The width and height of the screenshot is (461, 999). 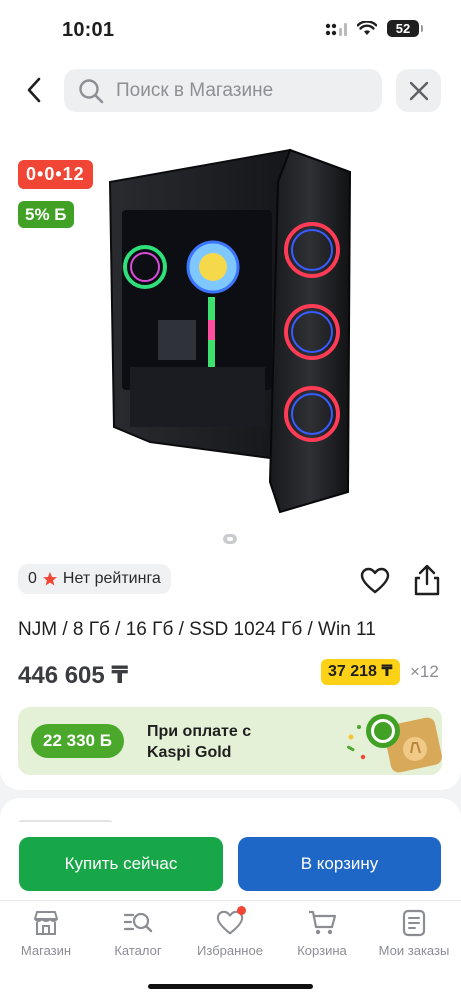 I want to click on share-icon, so click(x=427, y=580).